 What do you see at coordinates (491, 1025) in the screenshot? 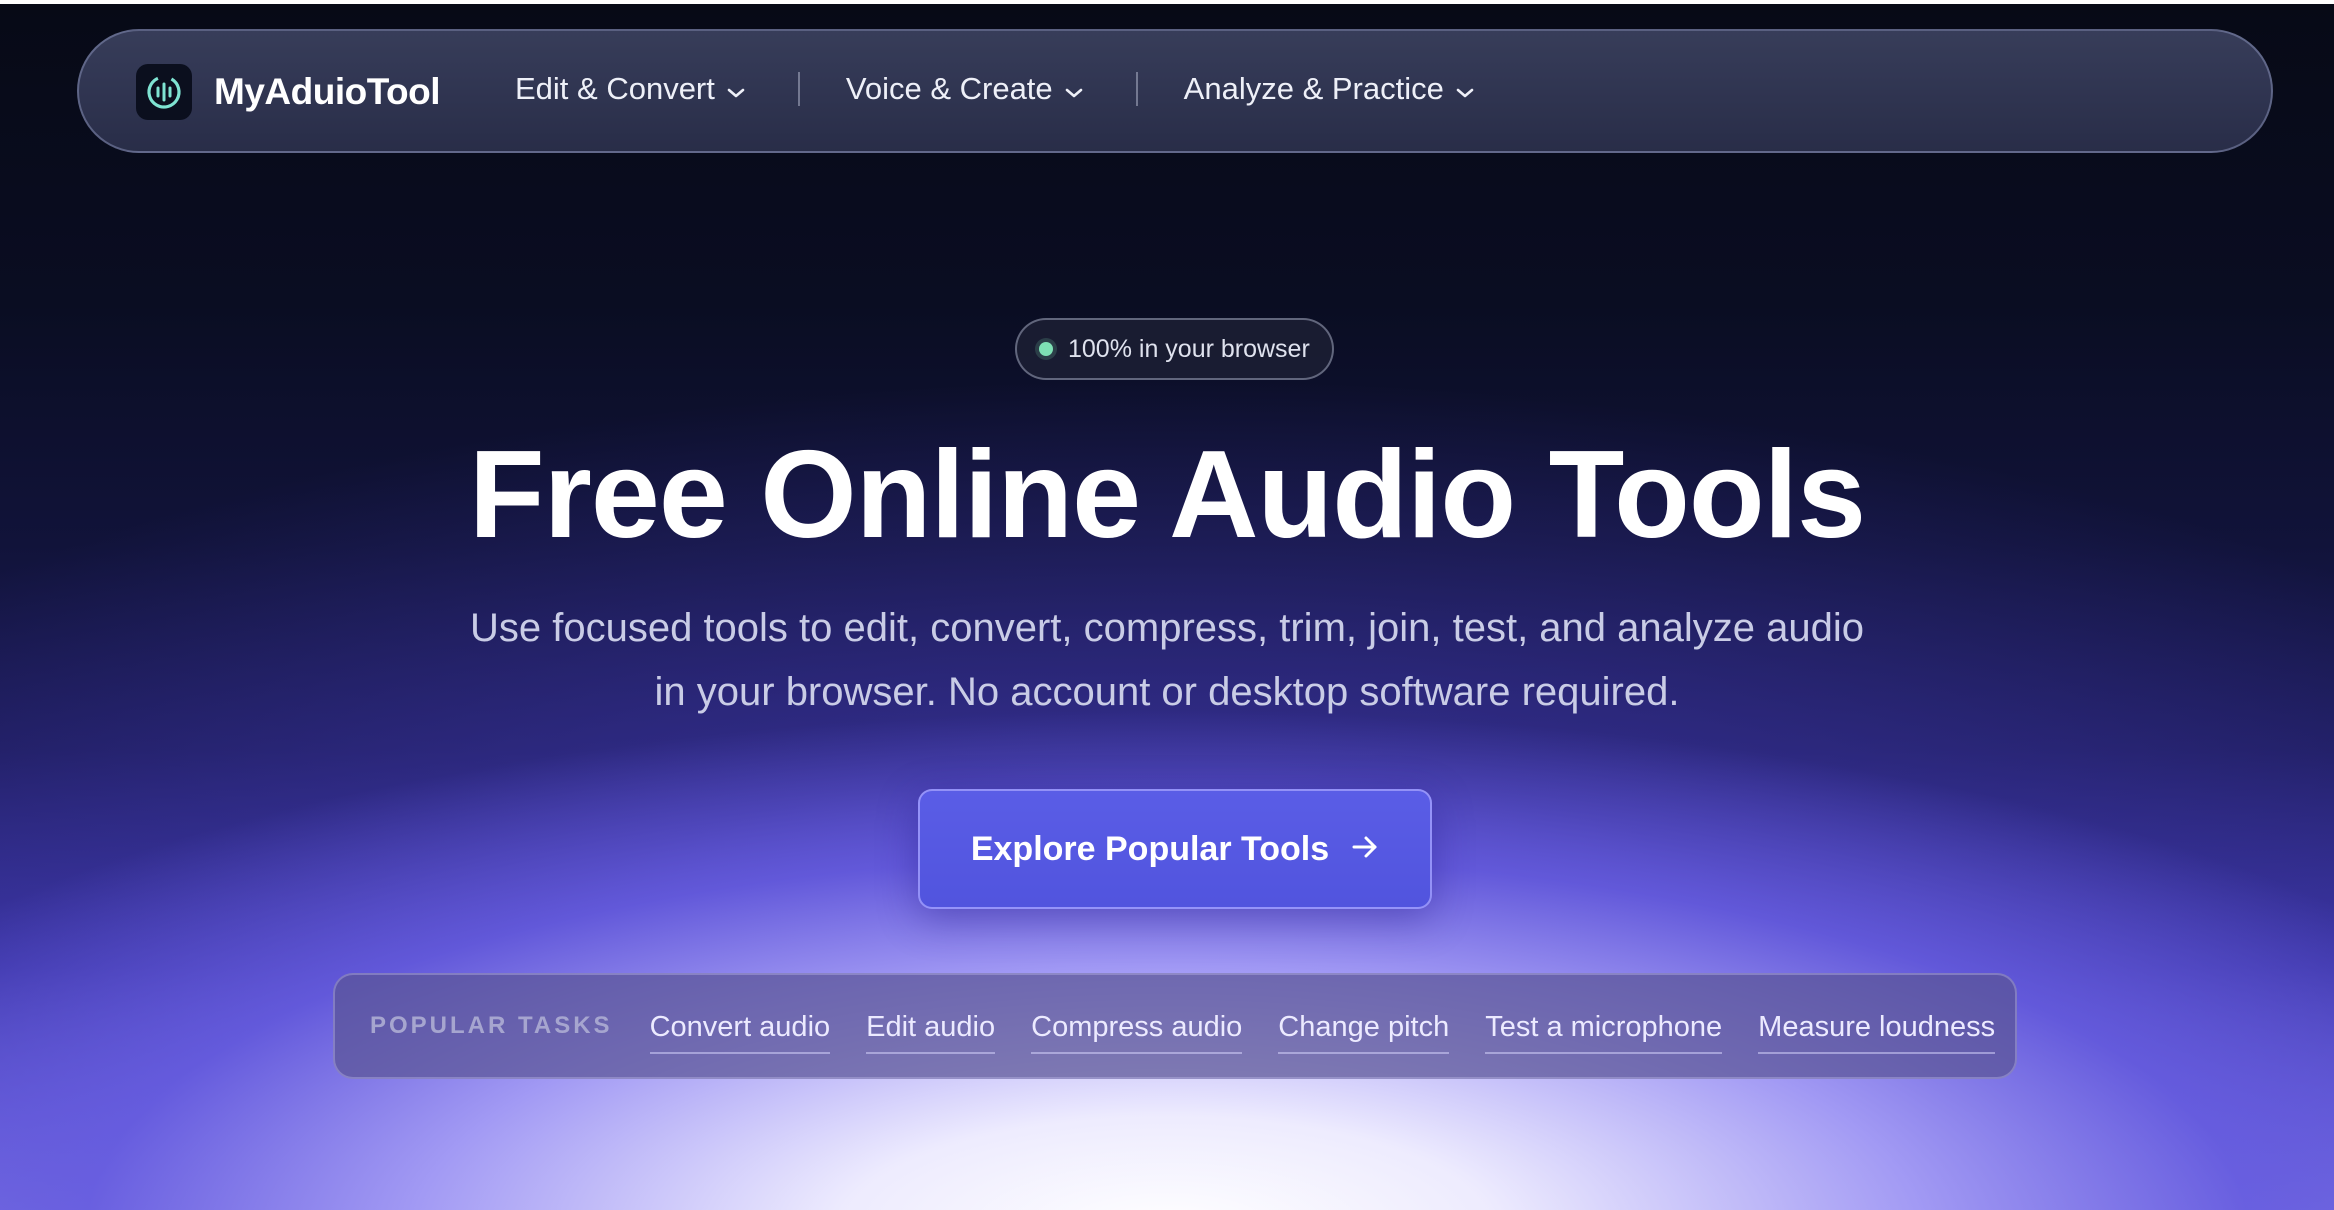
I see `popular-tasks-label: POPULAR TASKS` at bounding box center [491, 1025].